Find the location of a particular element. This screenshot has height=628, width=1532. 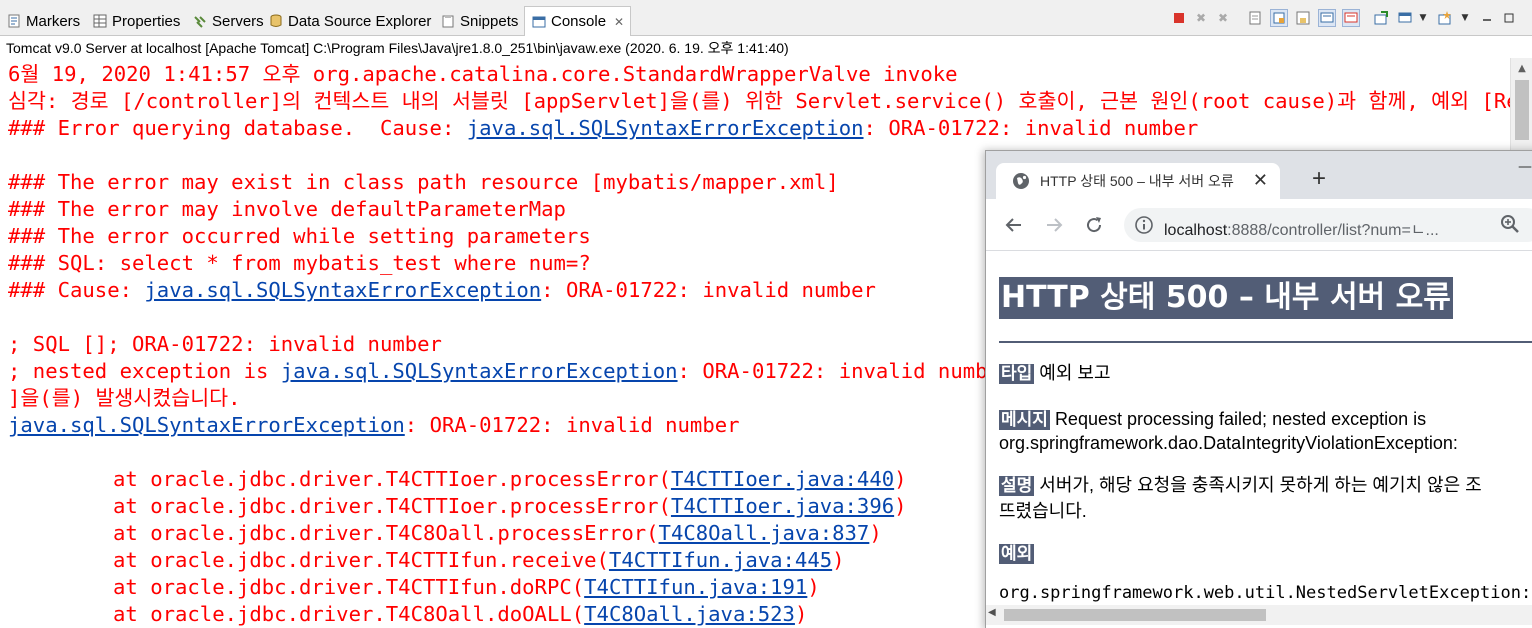

remove-all-launches-icon: ✖ is located at coordinates (1223, 18).